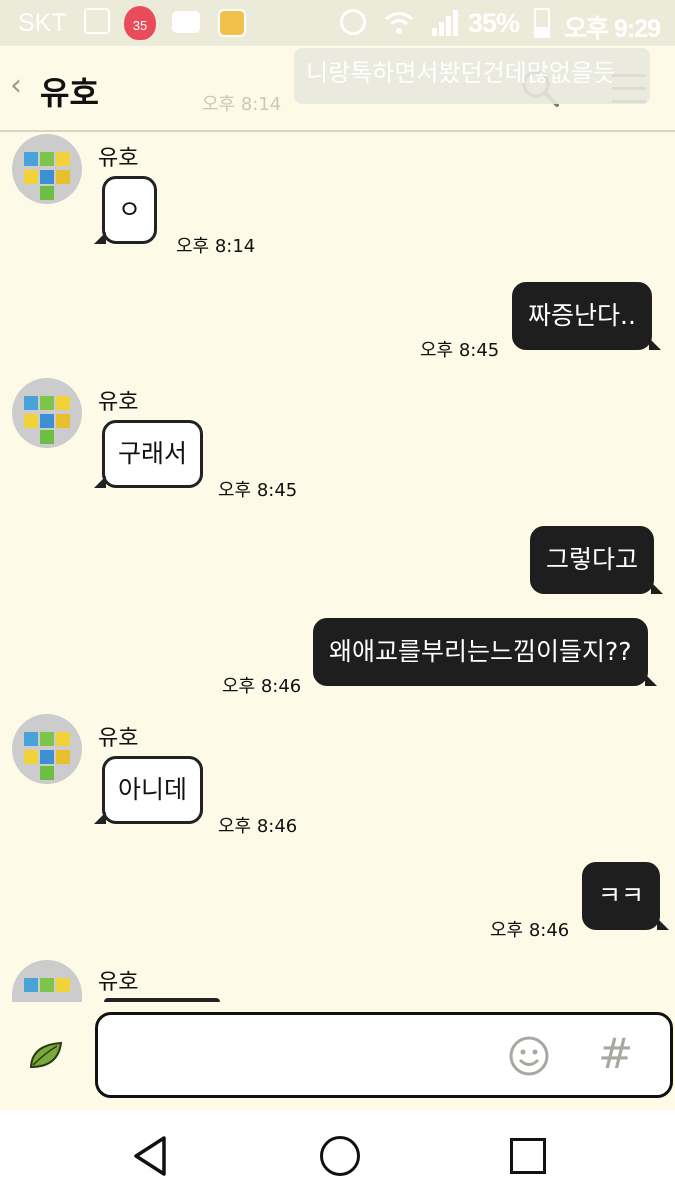  What do you see at coordinates (304, 1056) in the screenshot?
I see `message-input` at bounding box center [304, 1056].